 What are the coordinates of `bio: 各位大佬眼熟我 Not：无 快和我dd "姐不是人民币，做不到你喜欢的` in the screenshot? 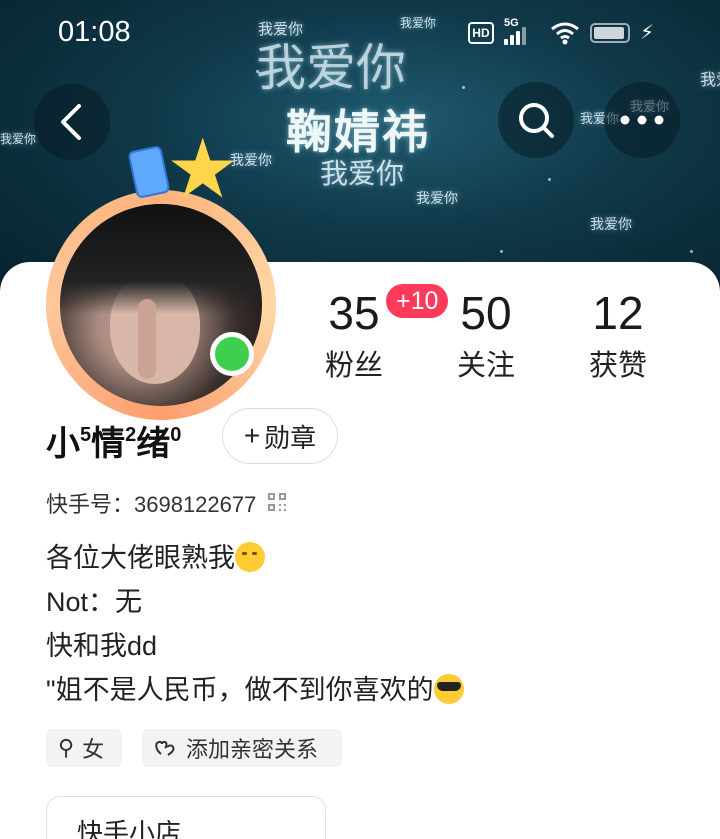 It's located at (255, 624).